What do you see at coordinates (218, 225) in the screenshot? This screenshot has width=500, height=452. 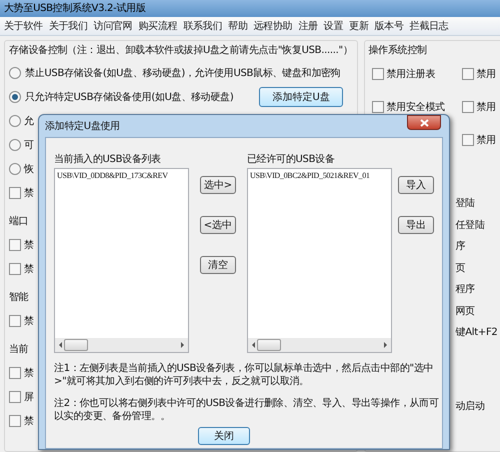 I see `action-button: <选中` at bounding box center [218, 225].